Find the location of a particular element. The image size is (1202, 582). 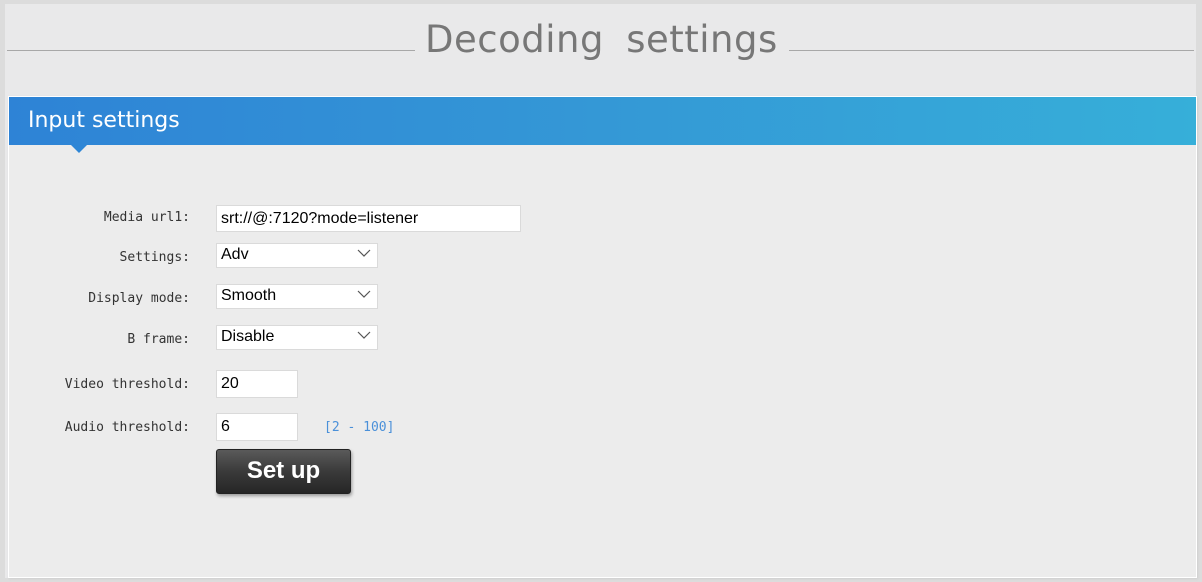

video-threshold-label: Video threshold: is located at coordinates (127, 384).